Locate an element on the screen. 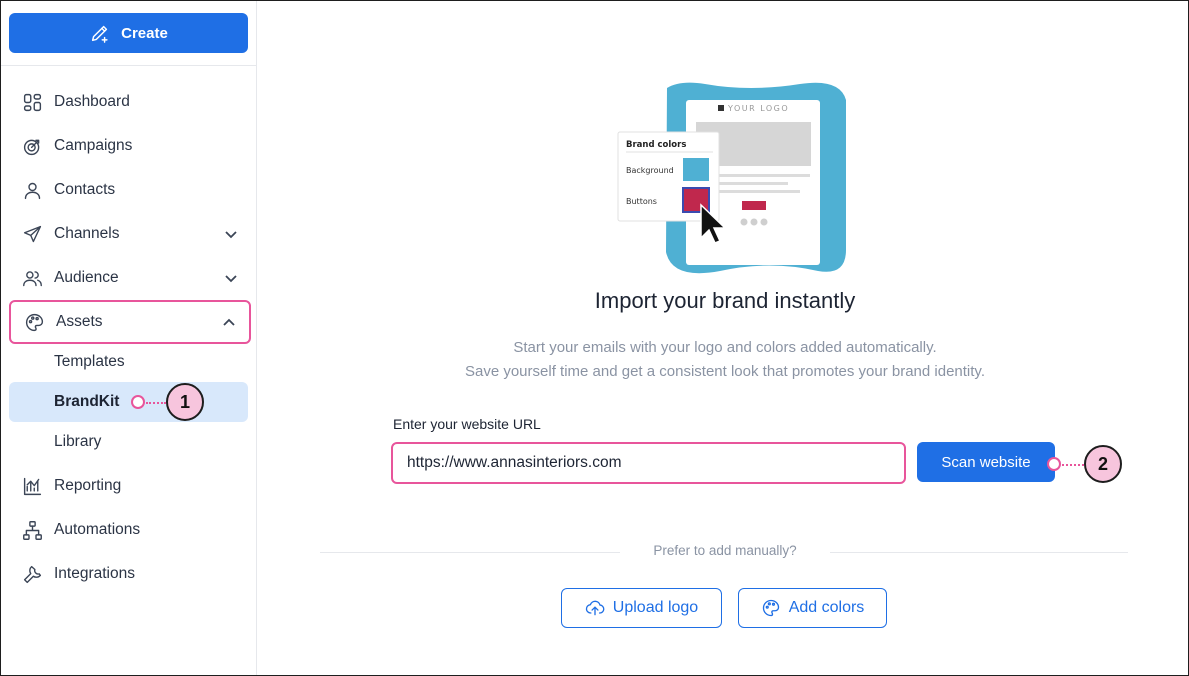 This screenshot has width=1189, height=676. paper-plane-icon is located at coordinates (32, 234).